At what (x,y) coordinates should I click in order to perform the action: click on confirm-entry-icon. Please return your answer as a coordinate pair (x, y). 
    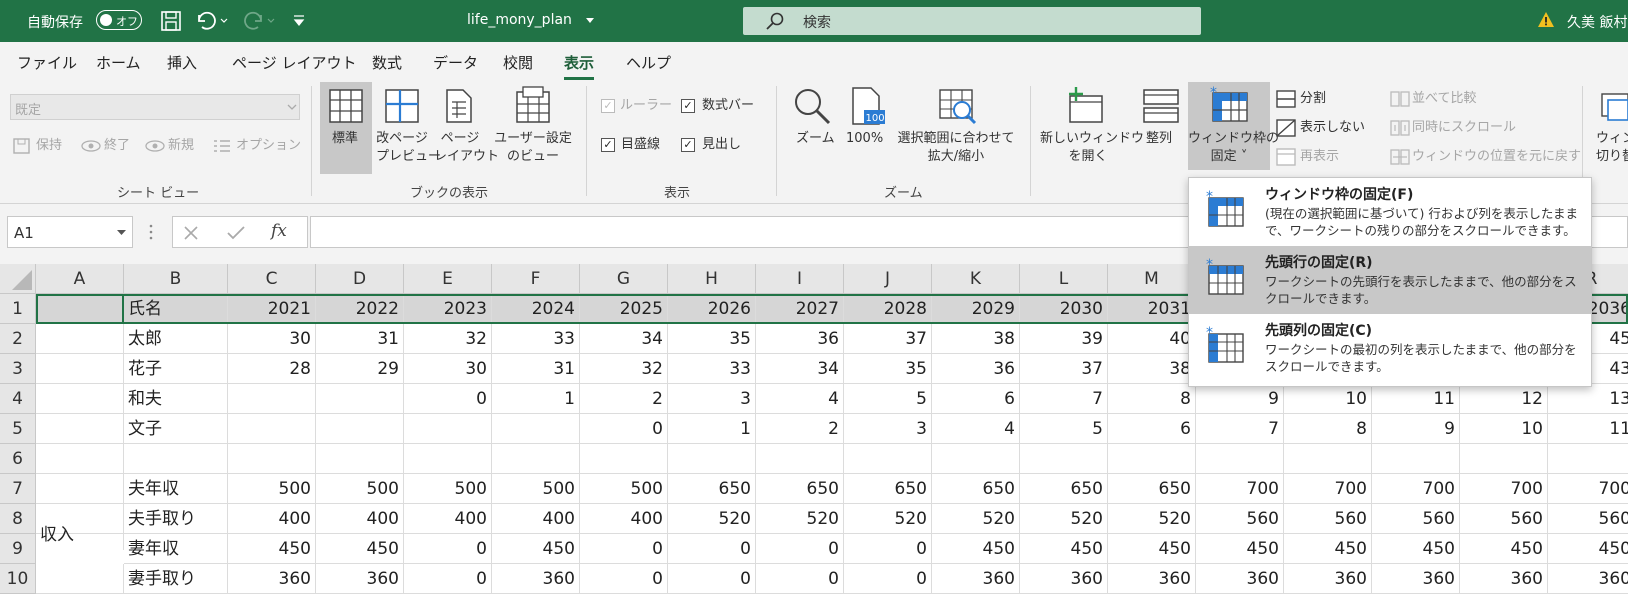
    Looking at the image, I should click on (236, 233).